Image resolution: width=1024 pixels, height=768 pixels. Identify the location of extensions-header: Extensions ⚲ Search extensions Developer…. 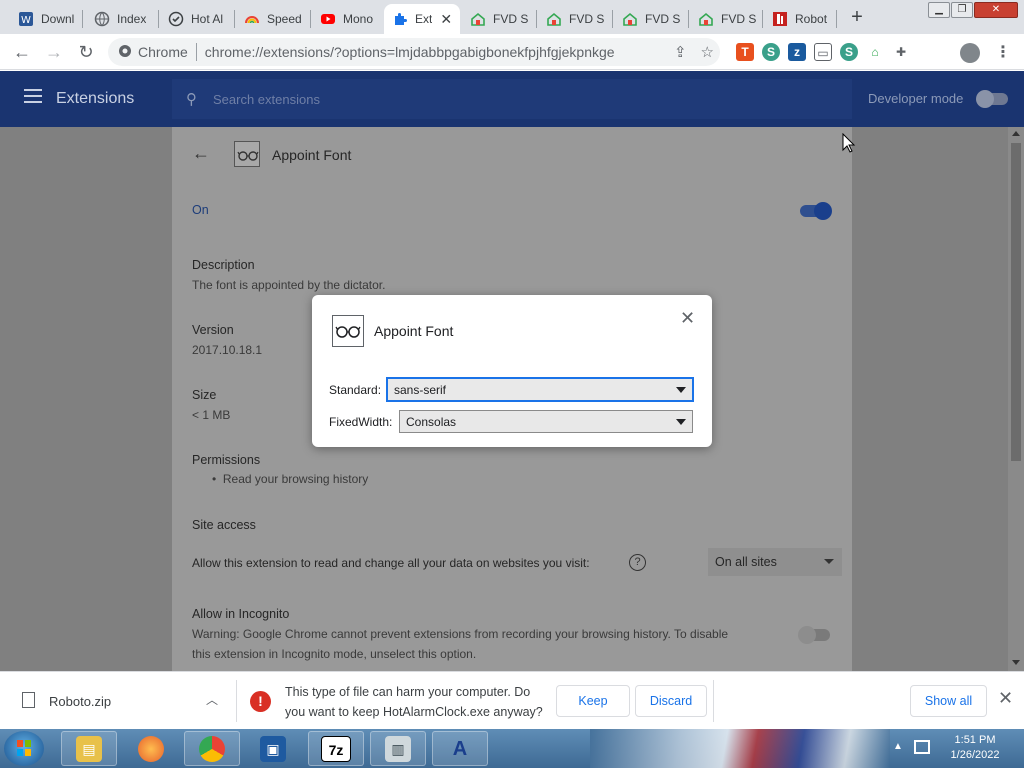
(512, 99).